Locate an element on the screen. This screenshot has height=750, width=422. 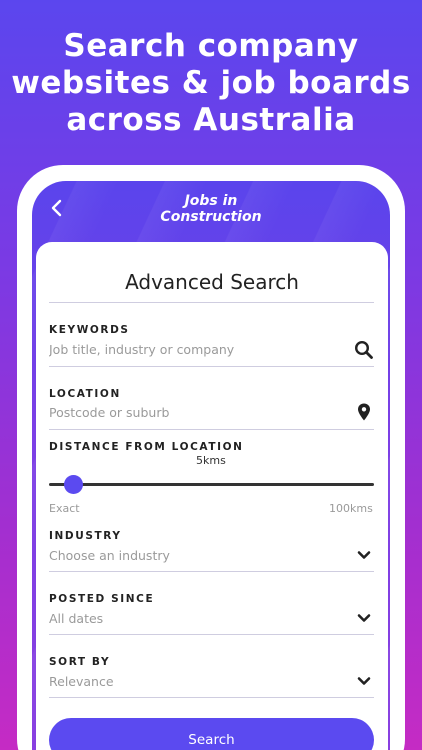
app-logo: Jobs in Construction is located at coordinates (211, 209).